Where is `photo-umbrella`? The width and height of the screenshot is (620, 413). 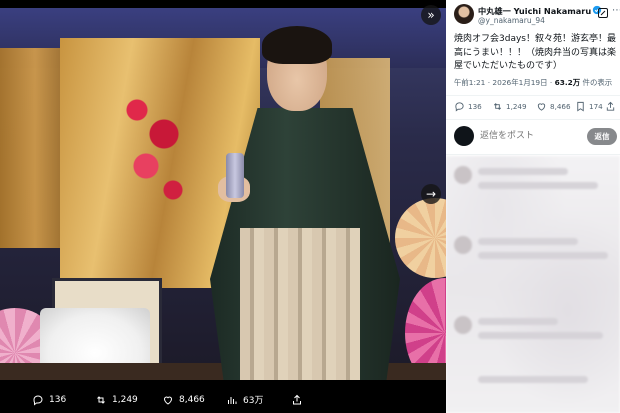 photo-umbrella is located at coordinates (420, 238).